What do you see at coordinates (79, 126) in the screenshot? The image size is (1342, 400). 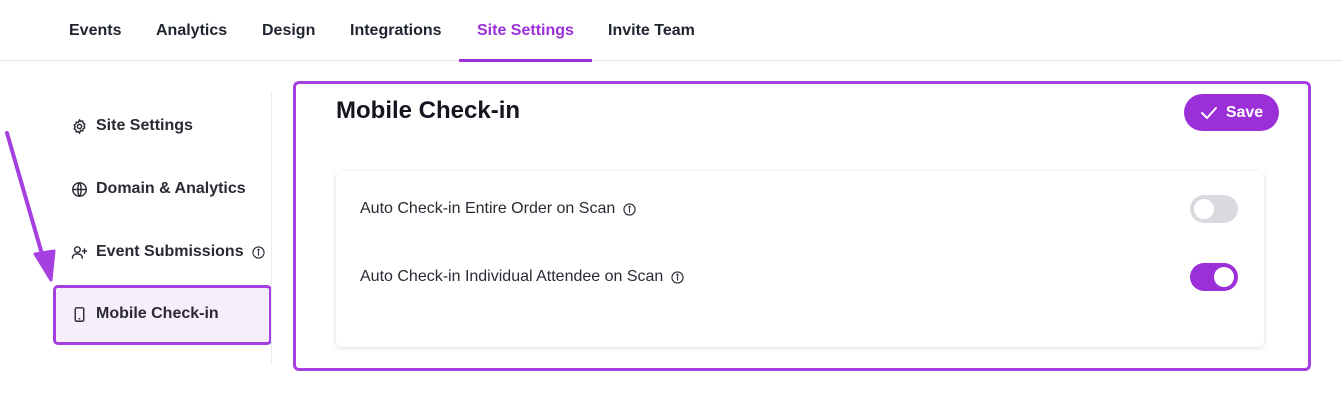 I see `gear-icon` at bounding box center [79, 126].